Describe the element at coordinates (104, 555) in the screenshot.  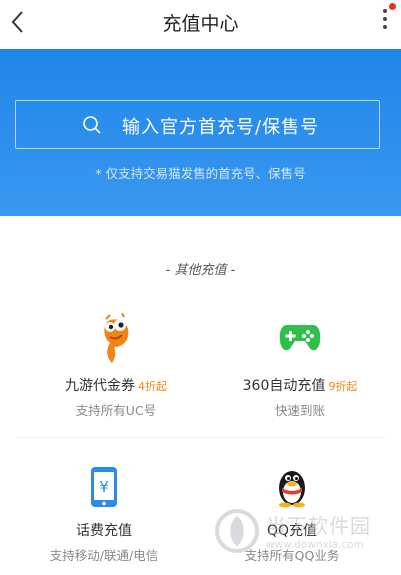
I see `item-subtitle: 支持移动/联通/电信` at that location.